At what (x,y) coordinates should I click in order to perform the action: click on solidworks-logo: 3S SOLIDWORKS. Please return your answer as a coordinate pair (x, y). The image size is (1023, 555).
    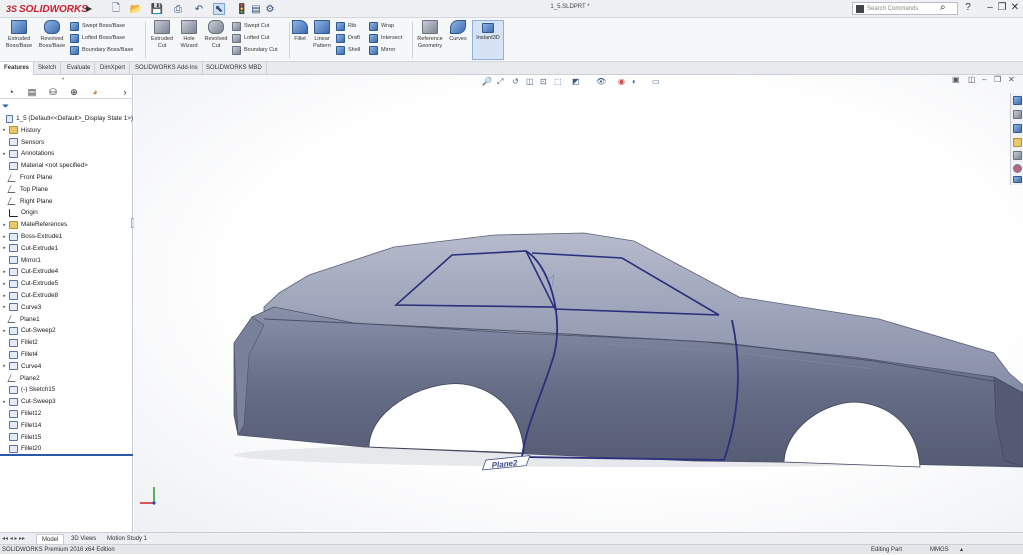
    Looking at the image, I should click on (47, 9).